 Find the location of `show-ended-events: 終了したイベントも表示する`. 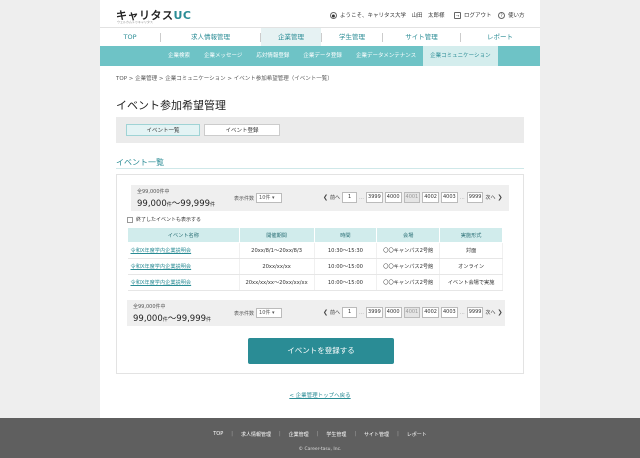

show-ended-events: 終了したイベントも表示する is located at coordinates (164, 219).